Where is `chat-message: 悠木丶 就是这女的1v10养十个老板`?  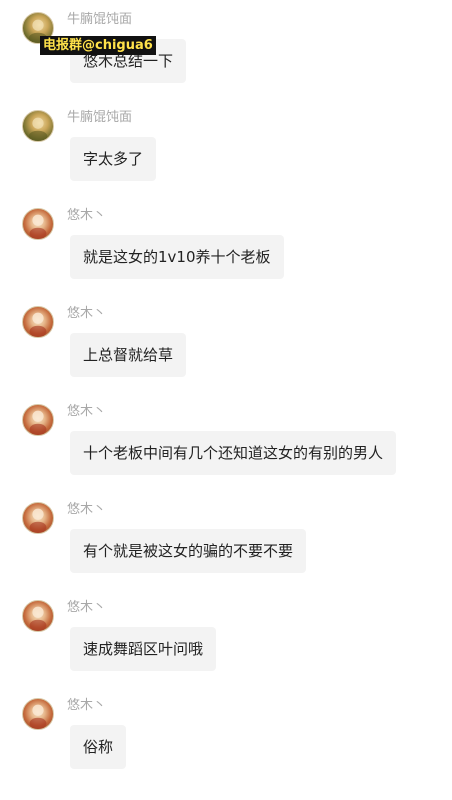 chat-message: 悠木丶 就是这女的1v10养十个老板 is located at coordinates (226, 257).